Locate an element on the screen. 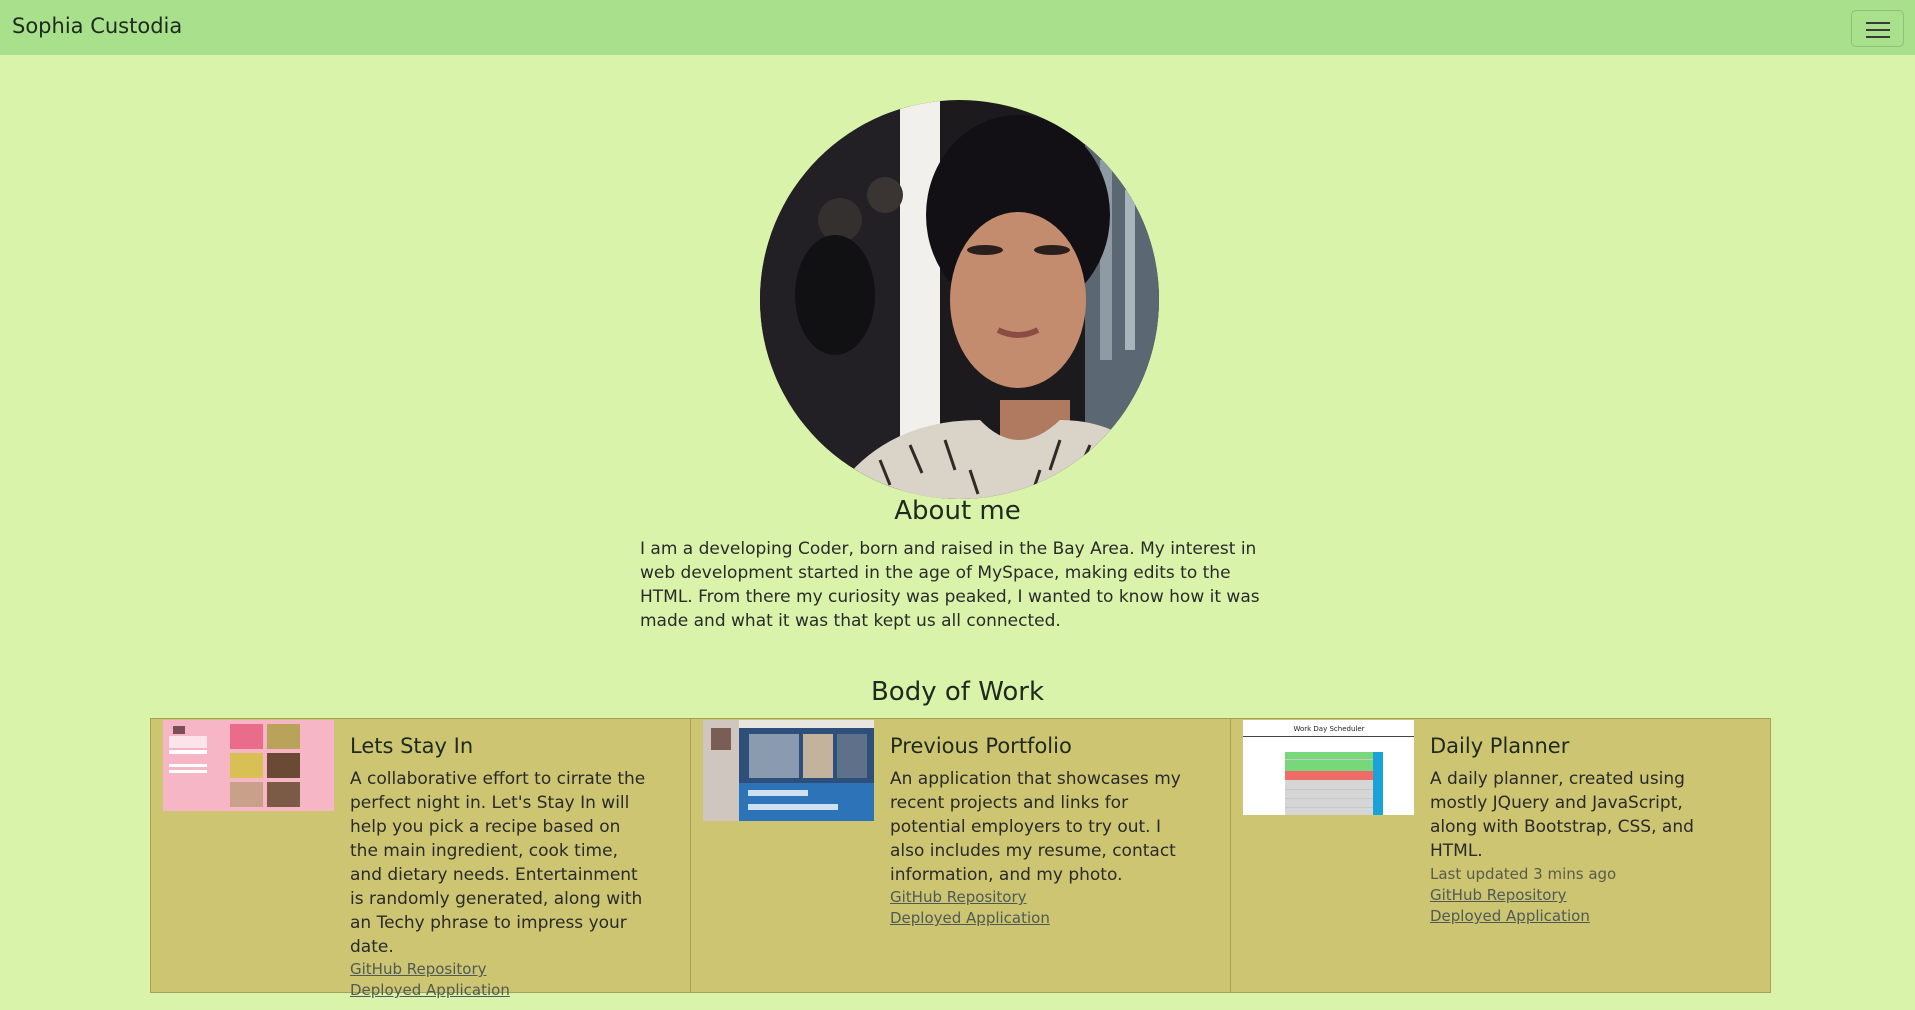  project-thumbnail: Work Day Scheduler is located at coordinates (1328, 767).